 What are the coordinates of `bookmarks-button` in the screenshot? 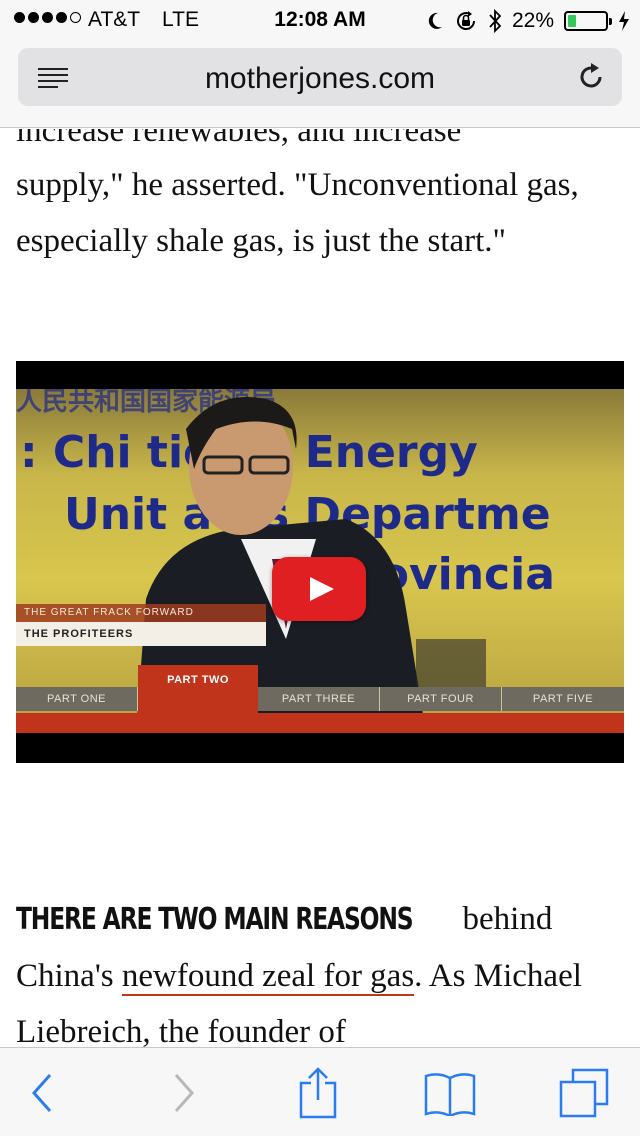 It's located at (450, 1093).